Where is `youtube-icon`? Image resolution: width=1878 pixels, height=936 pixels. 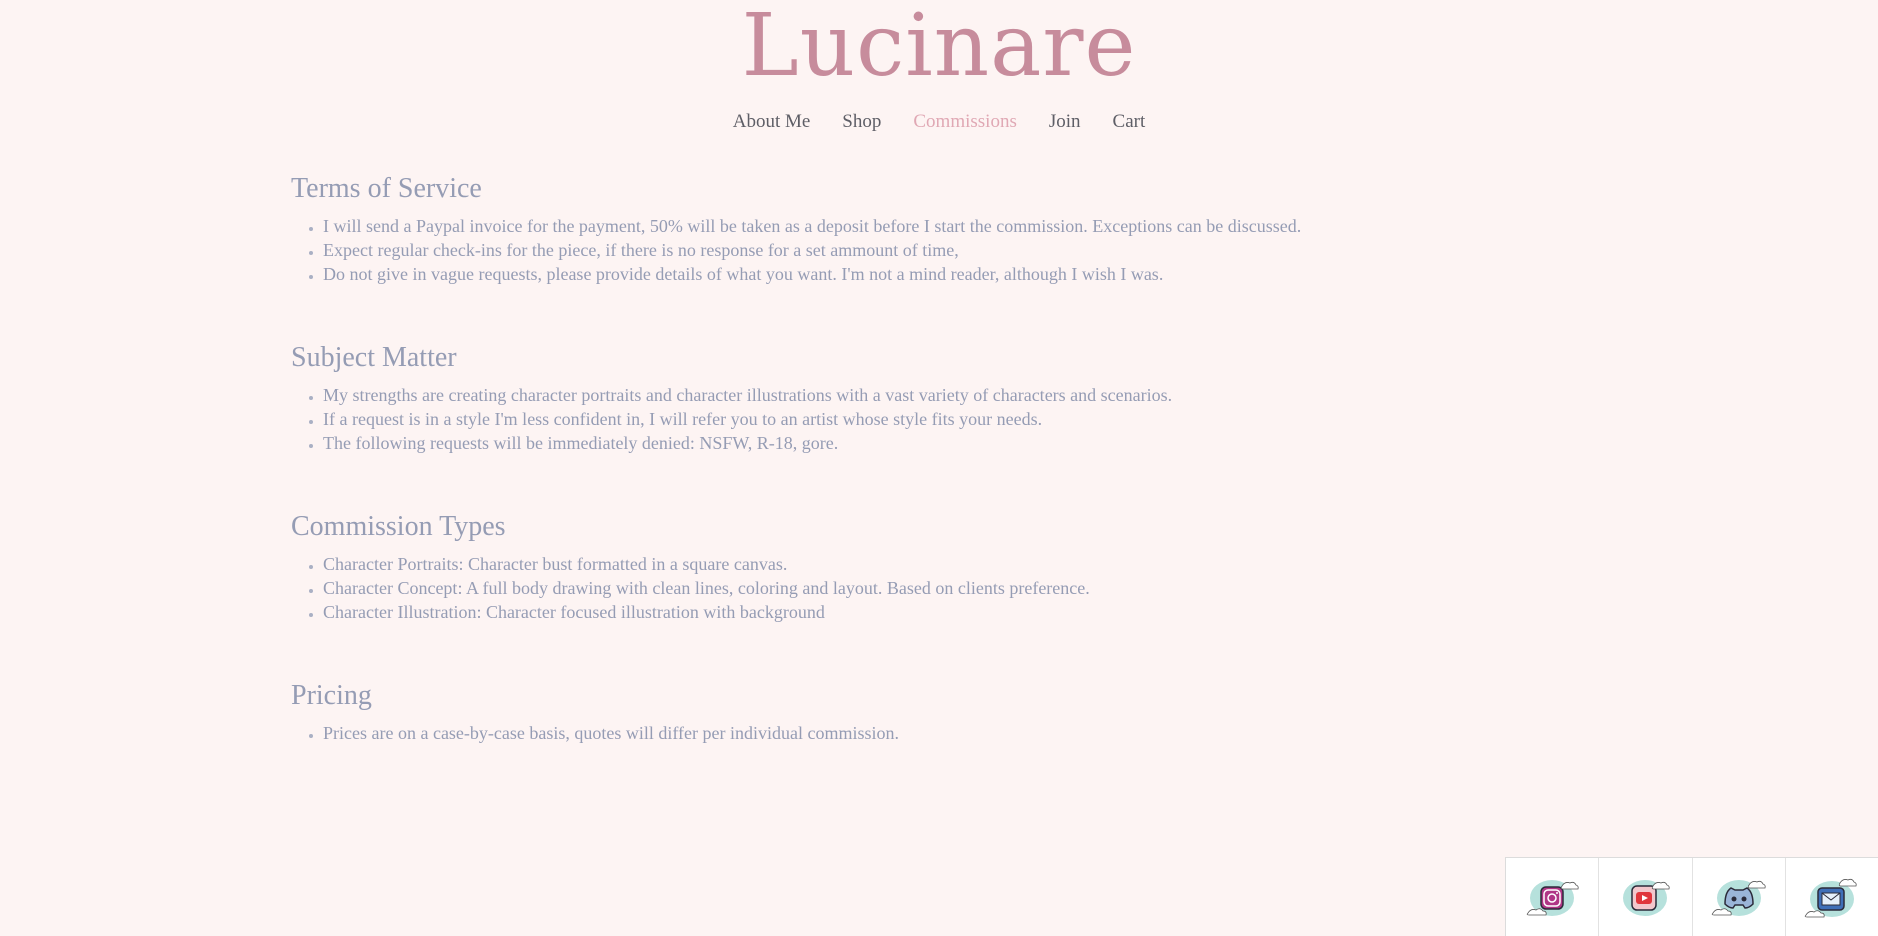 youtube-icon is located at coordinates (1647, 898).